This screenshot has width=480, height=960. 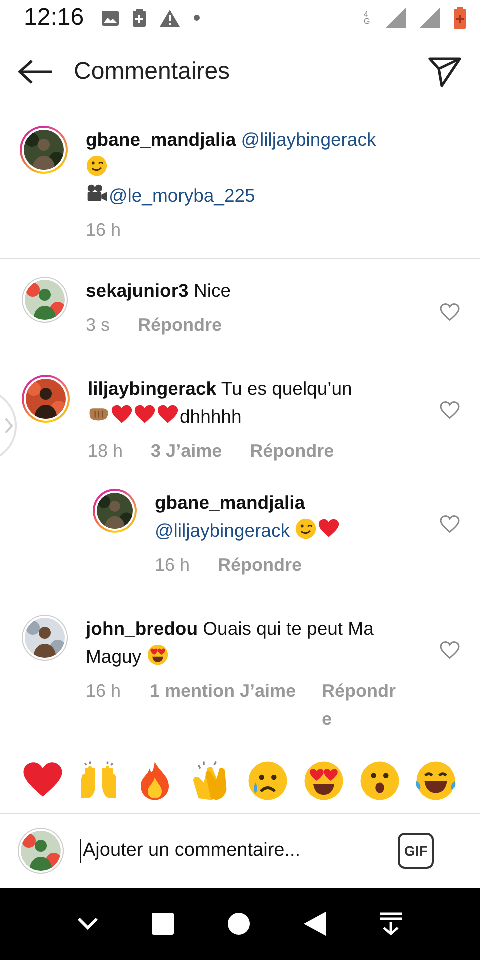 I want to click on home-button, so click(x=239, y=924).